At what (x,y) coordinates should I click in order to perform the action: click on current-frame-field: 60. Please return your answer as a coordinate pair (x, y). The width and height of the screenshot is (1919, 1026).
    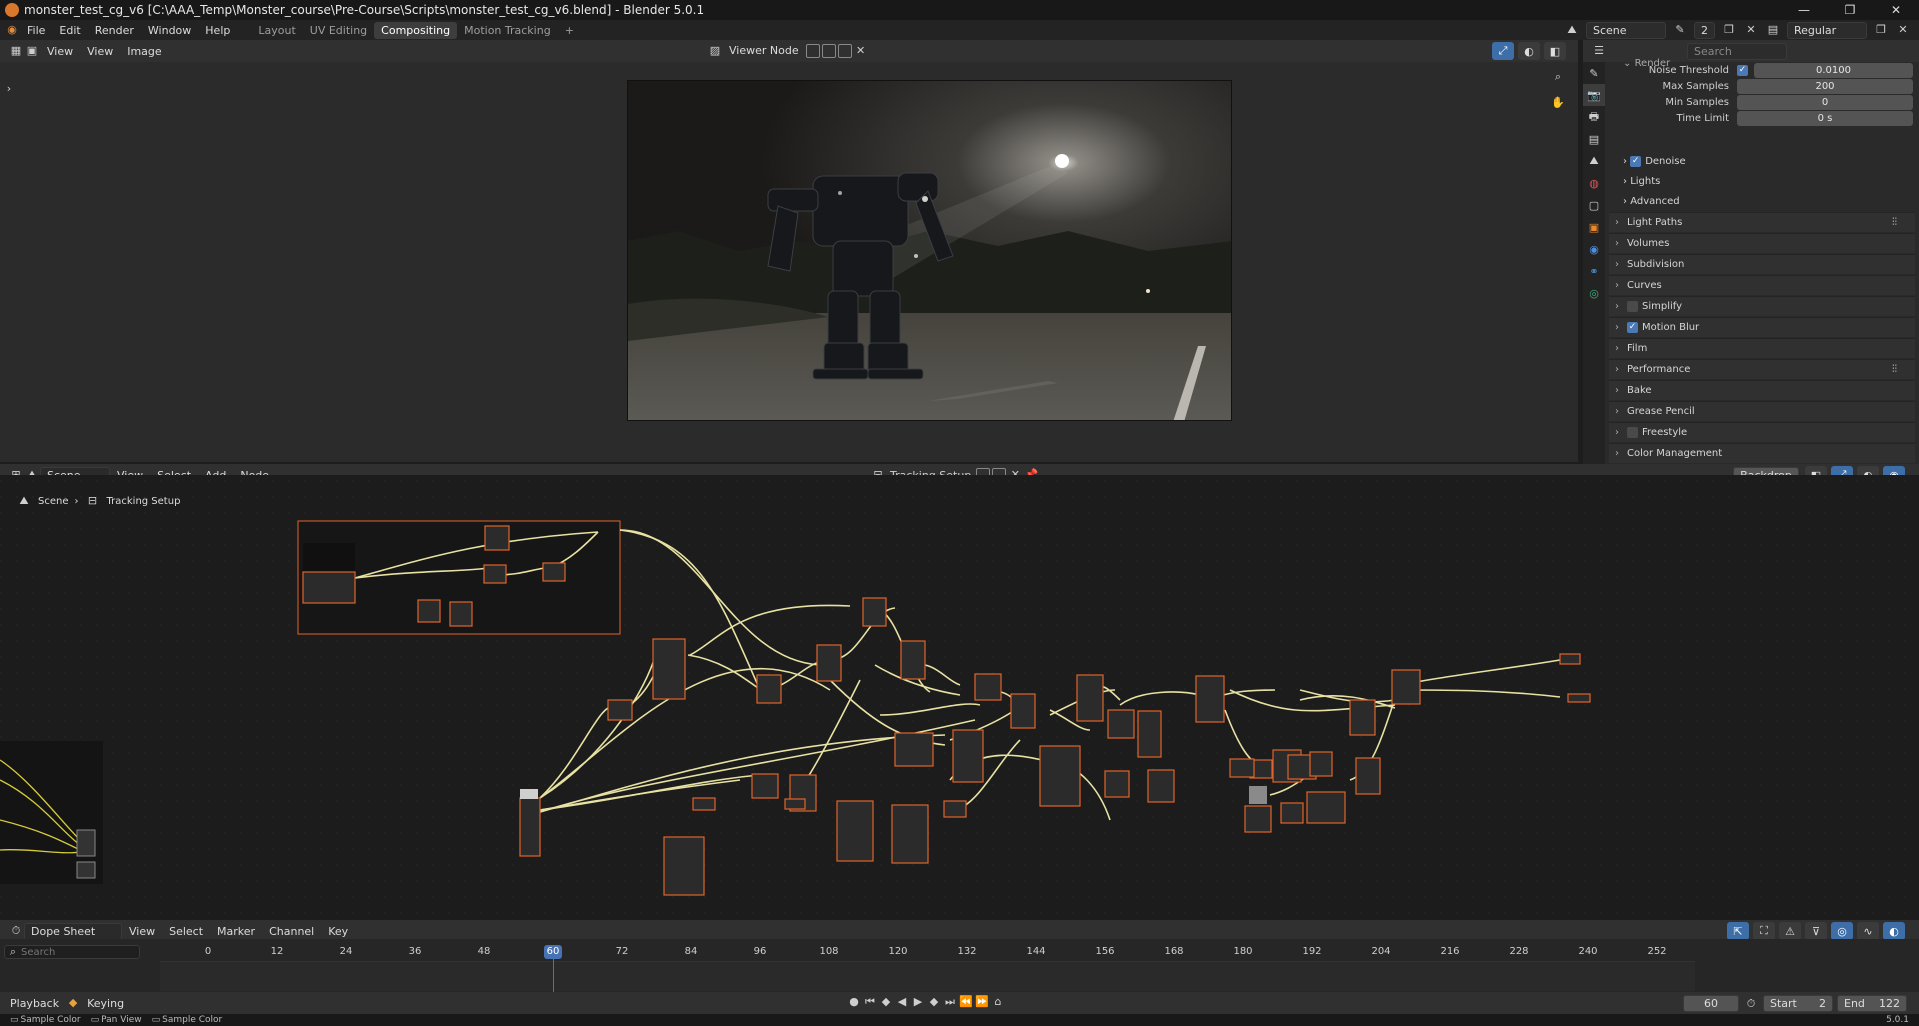
    Looking at the image, I should click on (1711, 1003).